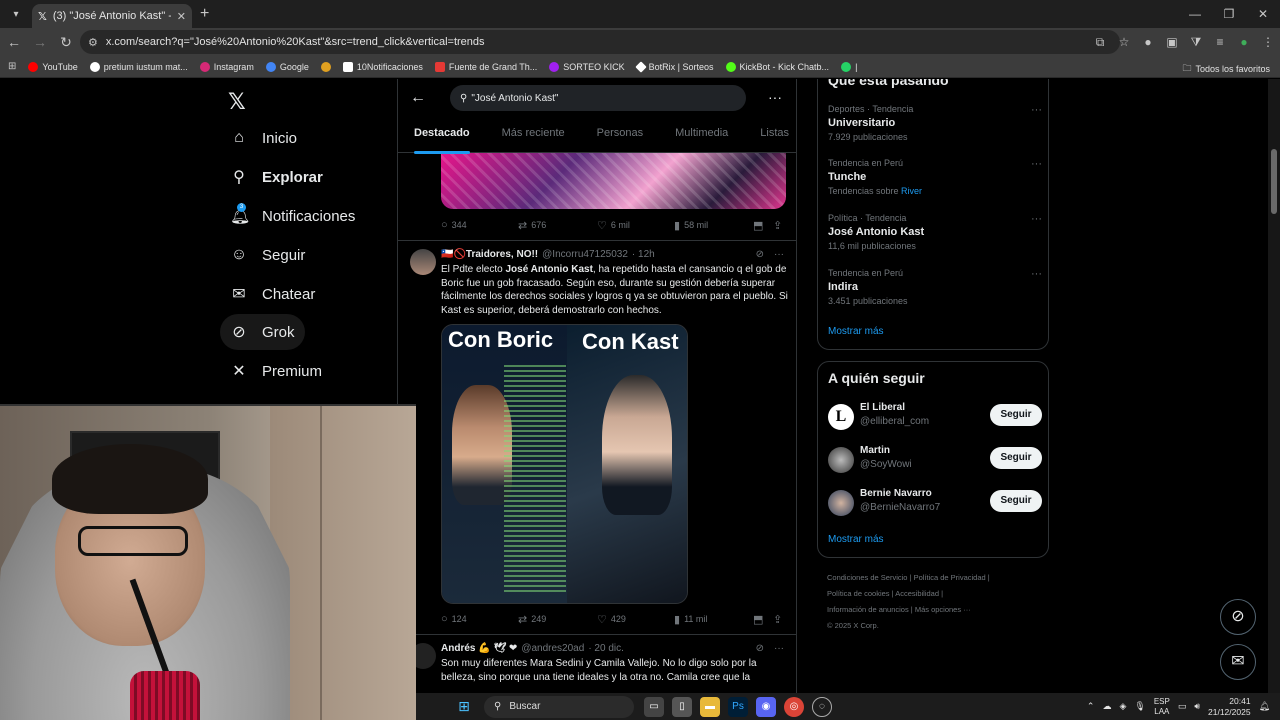 This screenshot has height=720, width=1280. What do you see at coordinates (775, 97) in the screenshot?
I see `more-options-icon: ···` at bounding box center [775, 97].